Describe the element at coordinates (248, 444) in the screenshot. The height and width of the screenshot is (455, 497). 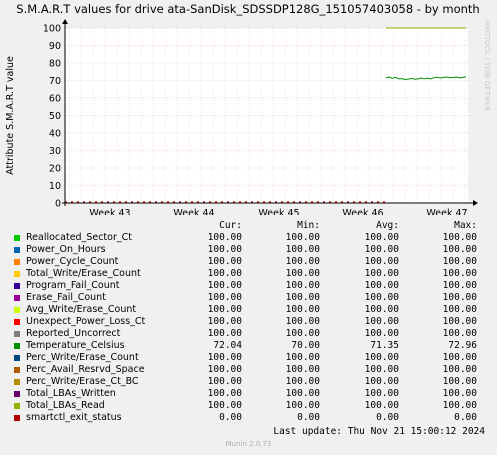
I see `munin-version: Munin 2.0.73` at that location.